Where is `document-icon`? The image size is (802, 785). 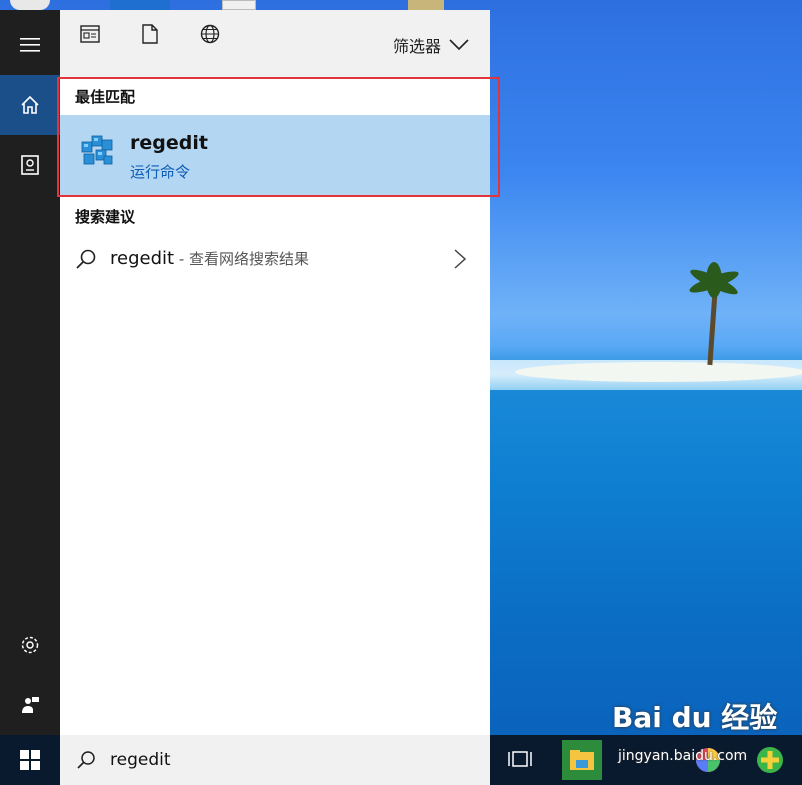 document-icon is located at coordinates (150, 34).